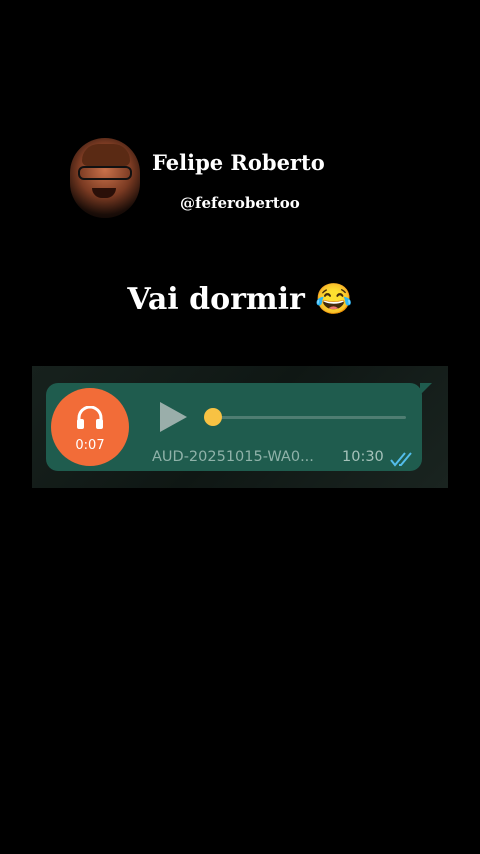 This screenshot has width=480, height=854. I want to click on profile-handle: @feferobertoo, so click(240, 203).